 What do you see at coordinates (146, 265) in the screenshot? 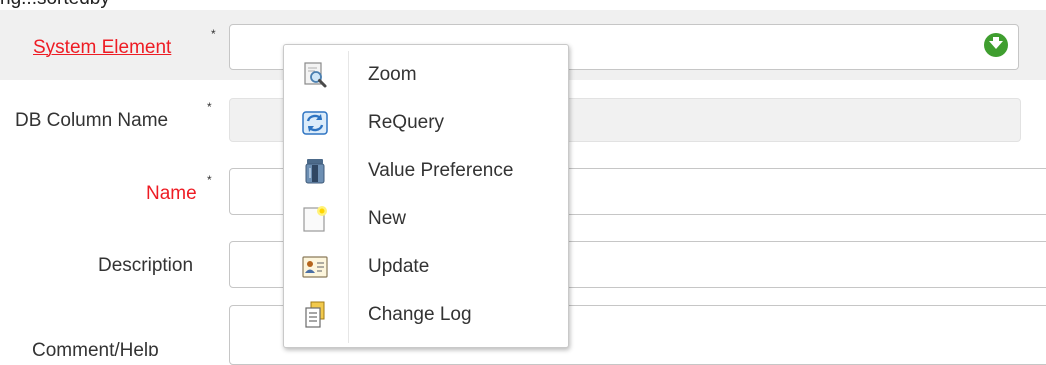
I see `description-label: Description` at bounding box center [146, 265].